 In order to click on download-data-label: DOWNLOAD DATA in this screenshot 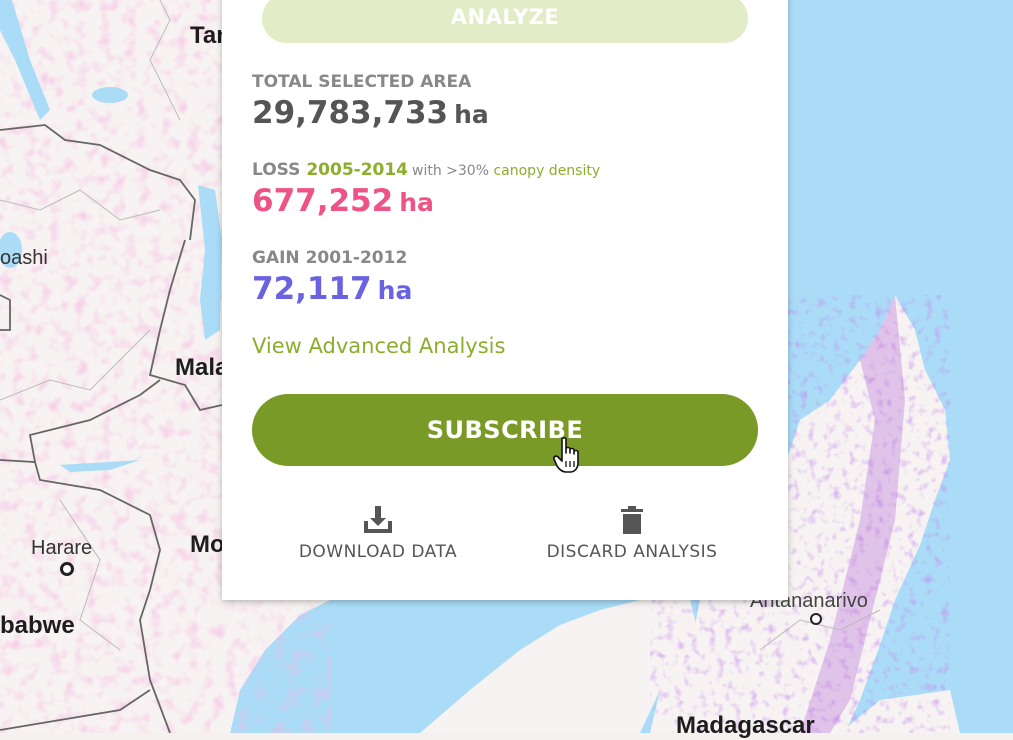, I will do `click(378, 552)`.